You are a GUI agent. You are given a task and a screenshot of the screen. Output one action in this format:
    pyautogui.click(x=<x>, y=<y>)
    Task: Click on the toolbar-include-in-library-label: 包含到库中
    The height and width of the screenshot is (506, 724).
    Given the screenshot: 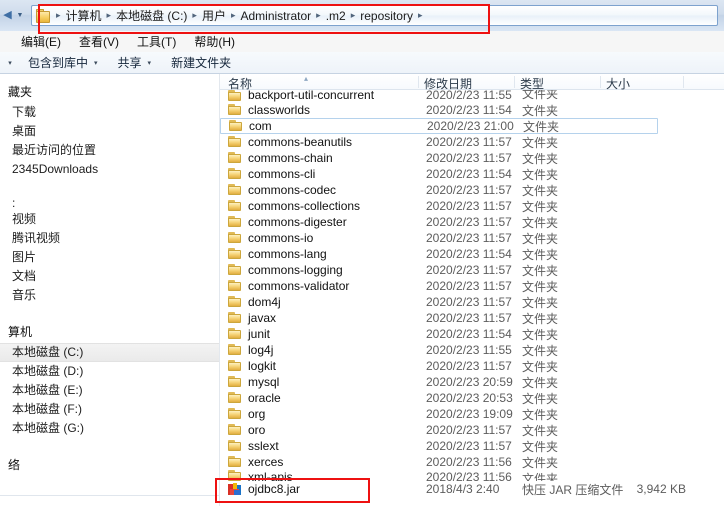 What is the action you would take?
    pyautogui.click(x=58, y=63)
    